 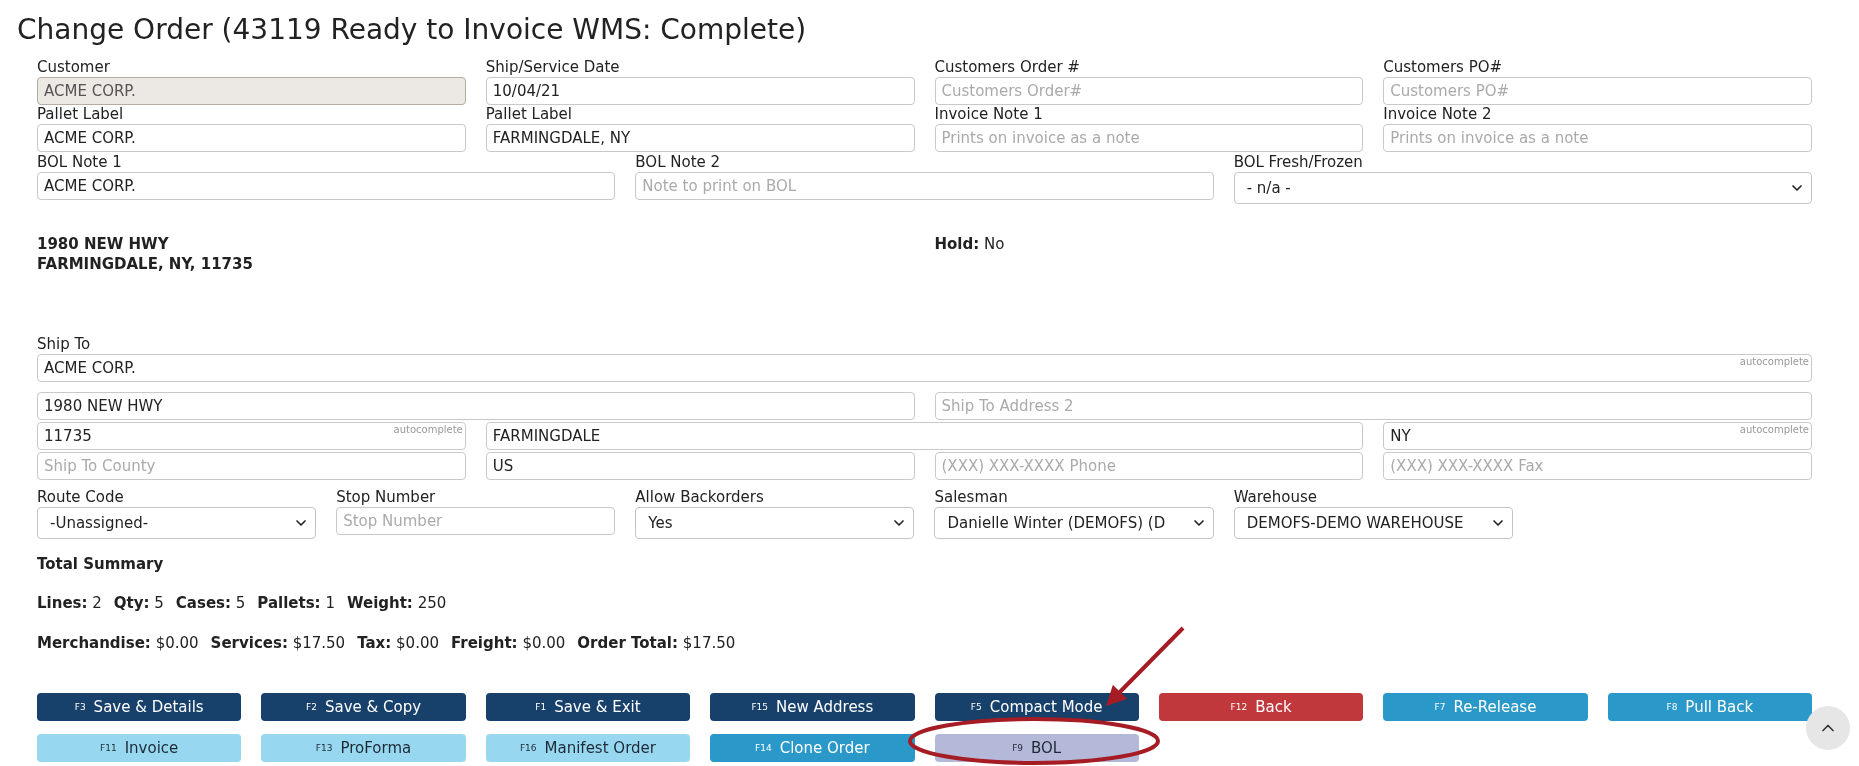 I want to click on summary-item: Freight: $0.00, so click(x=508, y=643).